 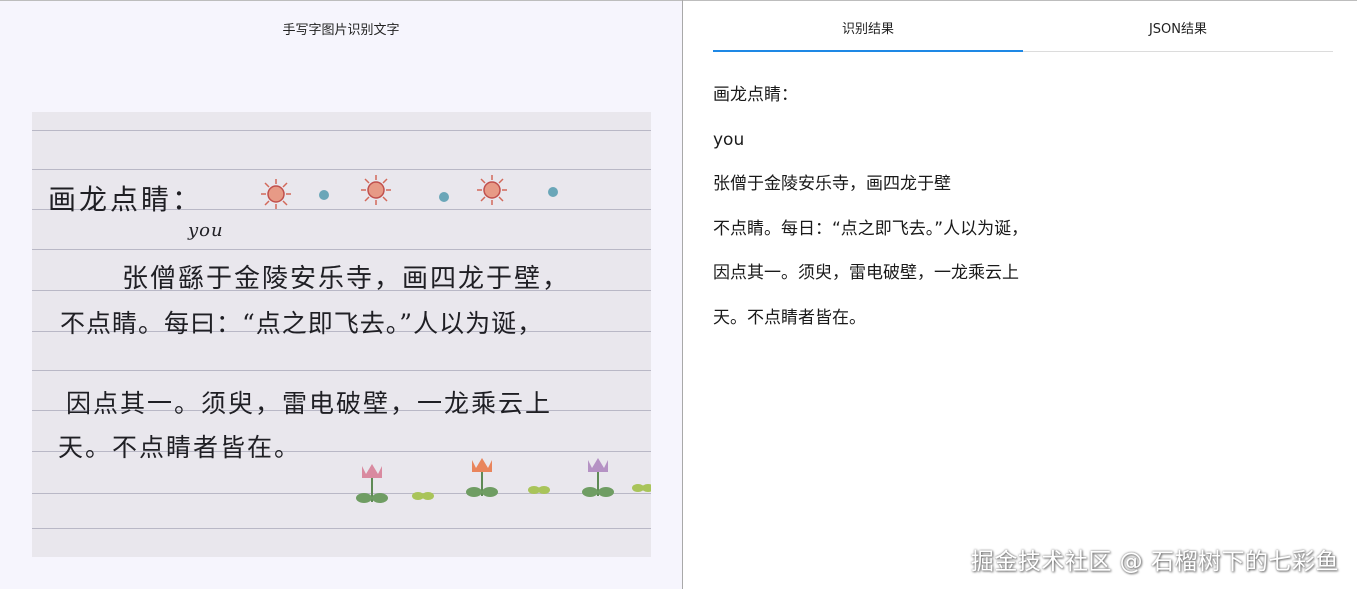 I want to click on active-tab-indicator, so click(x=868, y=51).